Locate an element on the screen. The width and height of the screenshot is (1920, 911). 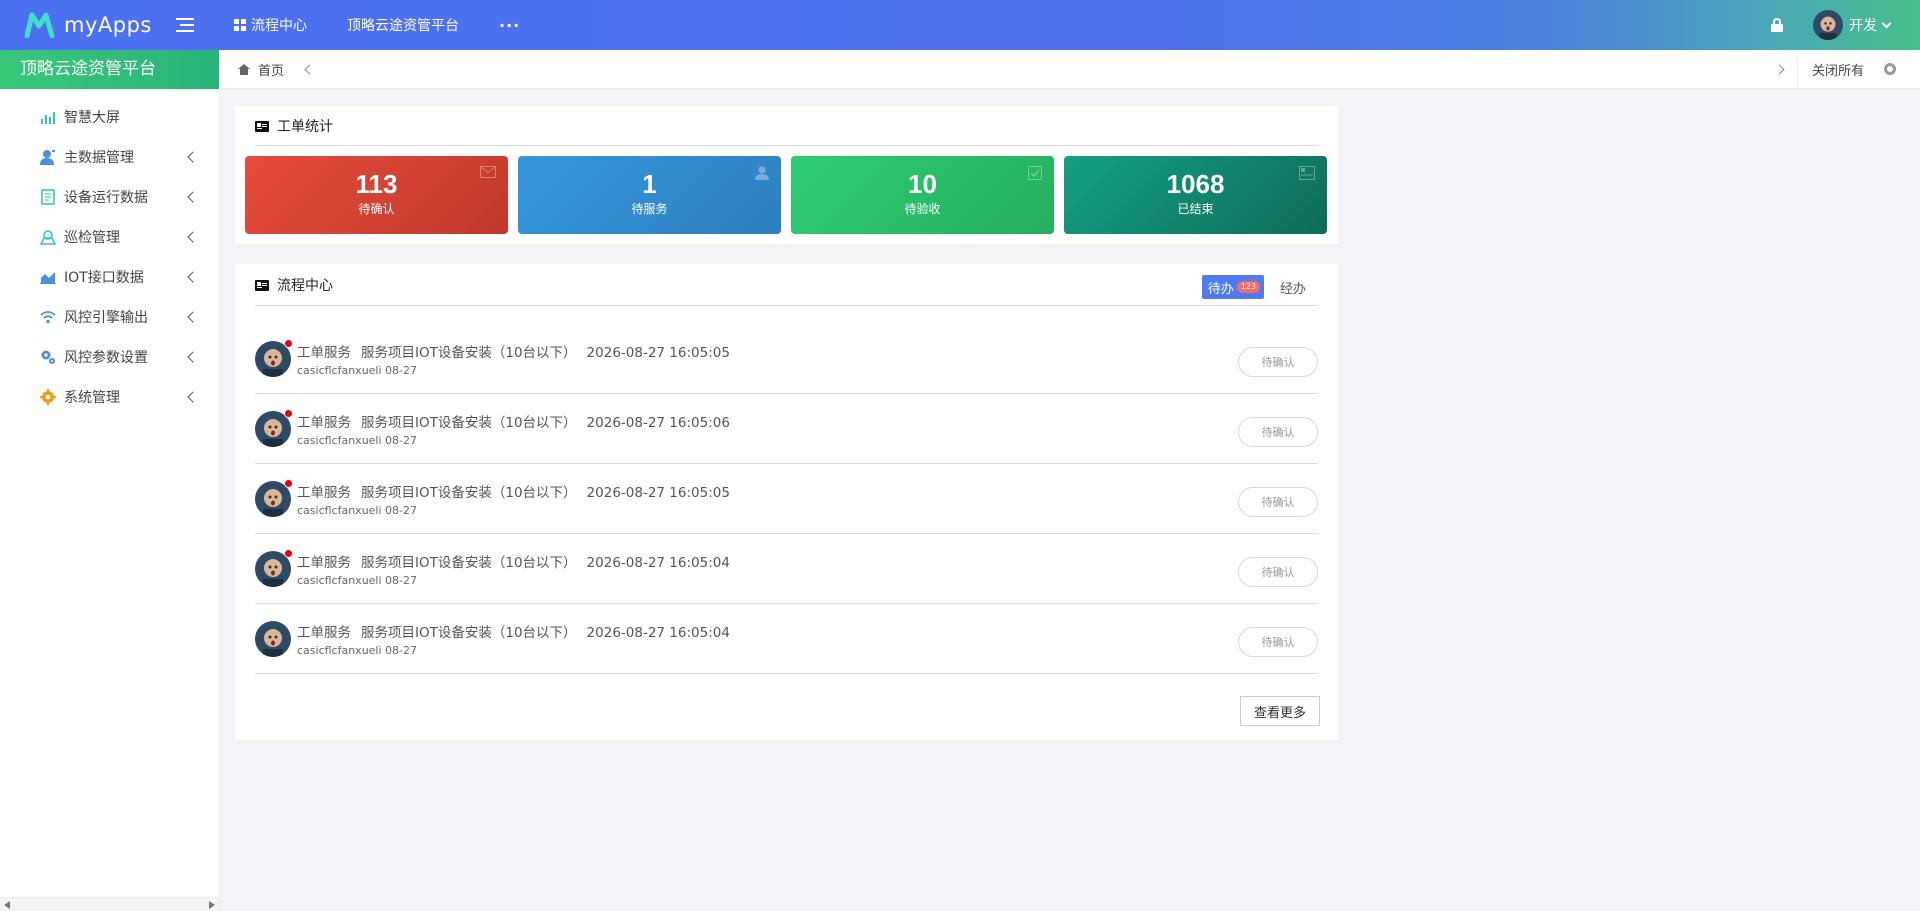
scroll-right-icon is located at coordinates (212, 905).